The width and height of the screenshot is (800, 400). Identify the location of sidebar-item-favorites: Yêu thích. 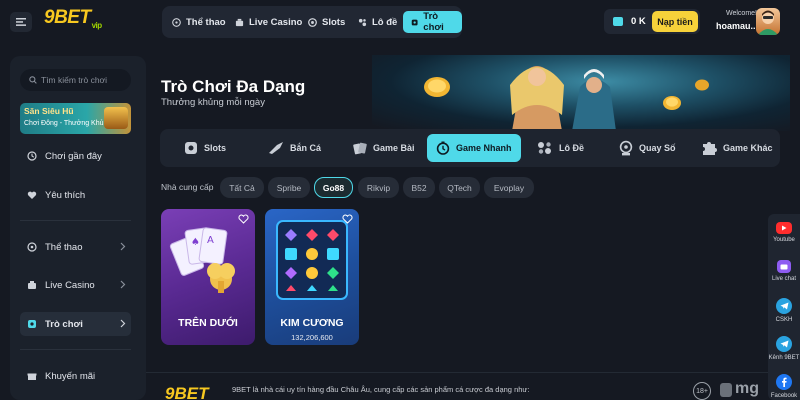
(75, 195).